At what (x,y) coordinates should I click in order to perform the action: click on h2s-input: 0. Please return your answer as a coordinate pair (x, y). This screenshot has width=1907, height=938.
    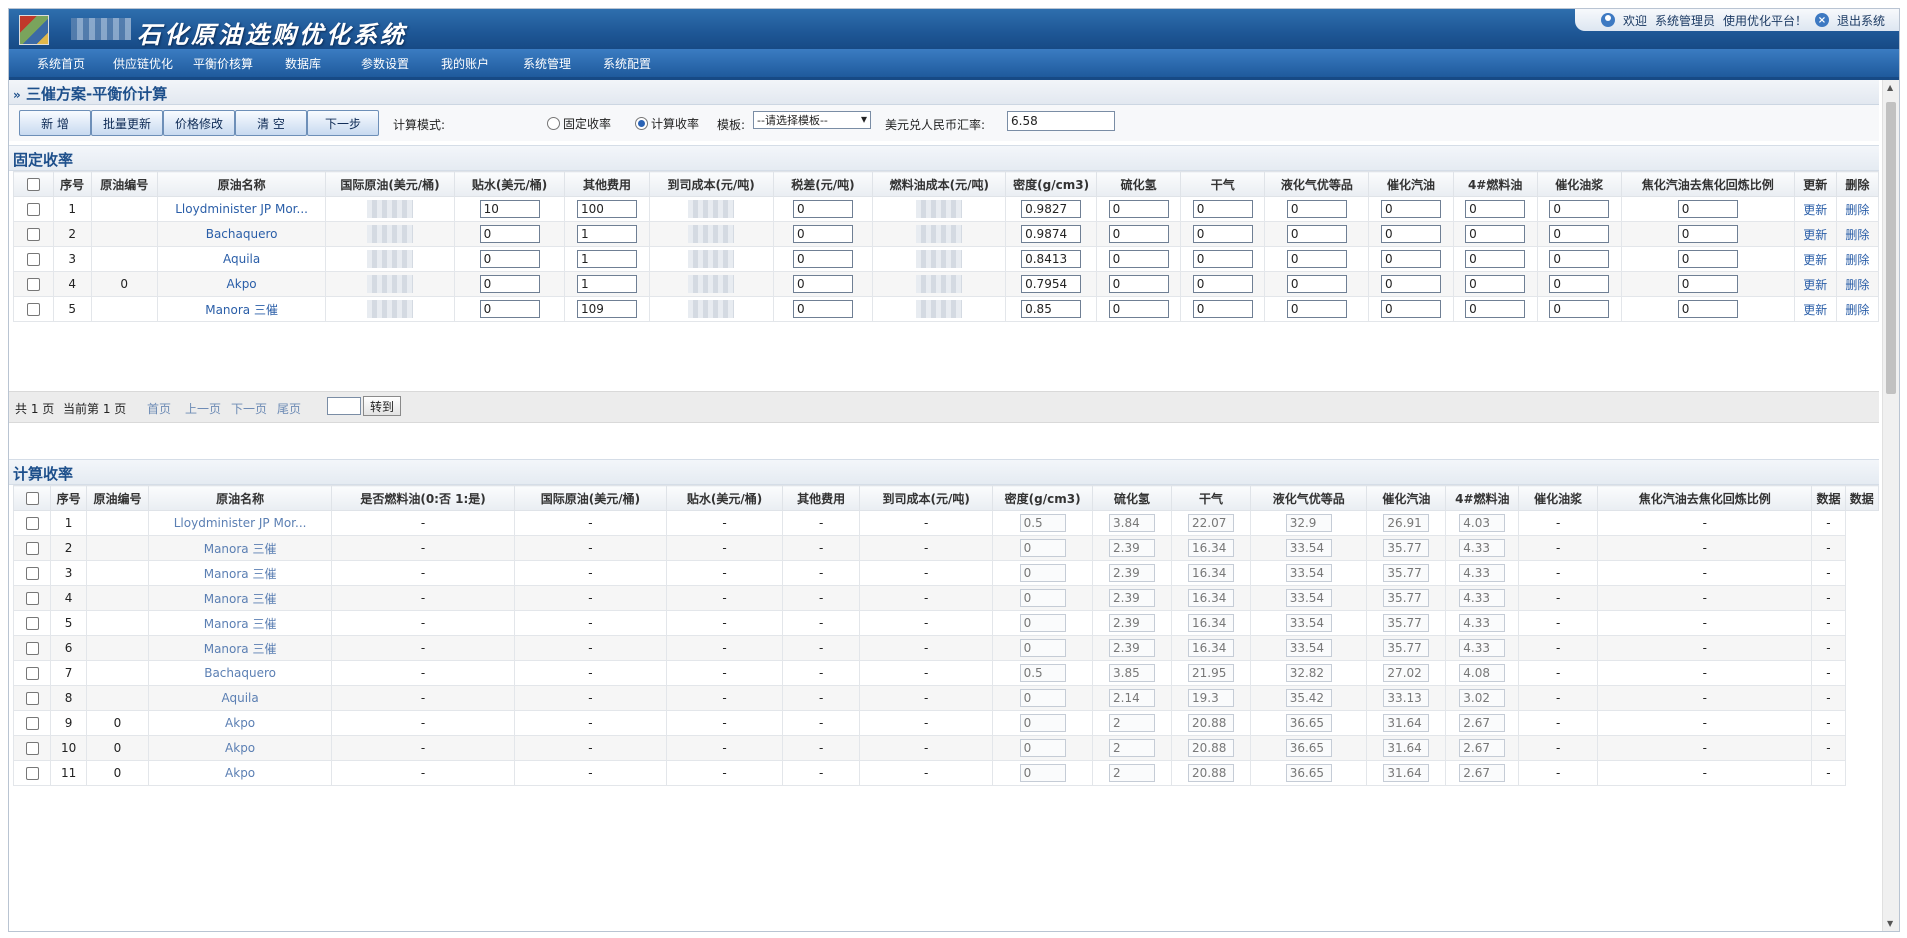
    Looking at the image, I should click on (1138, 234).